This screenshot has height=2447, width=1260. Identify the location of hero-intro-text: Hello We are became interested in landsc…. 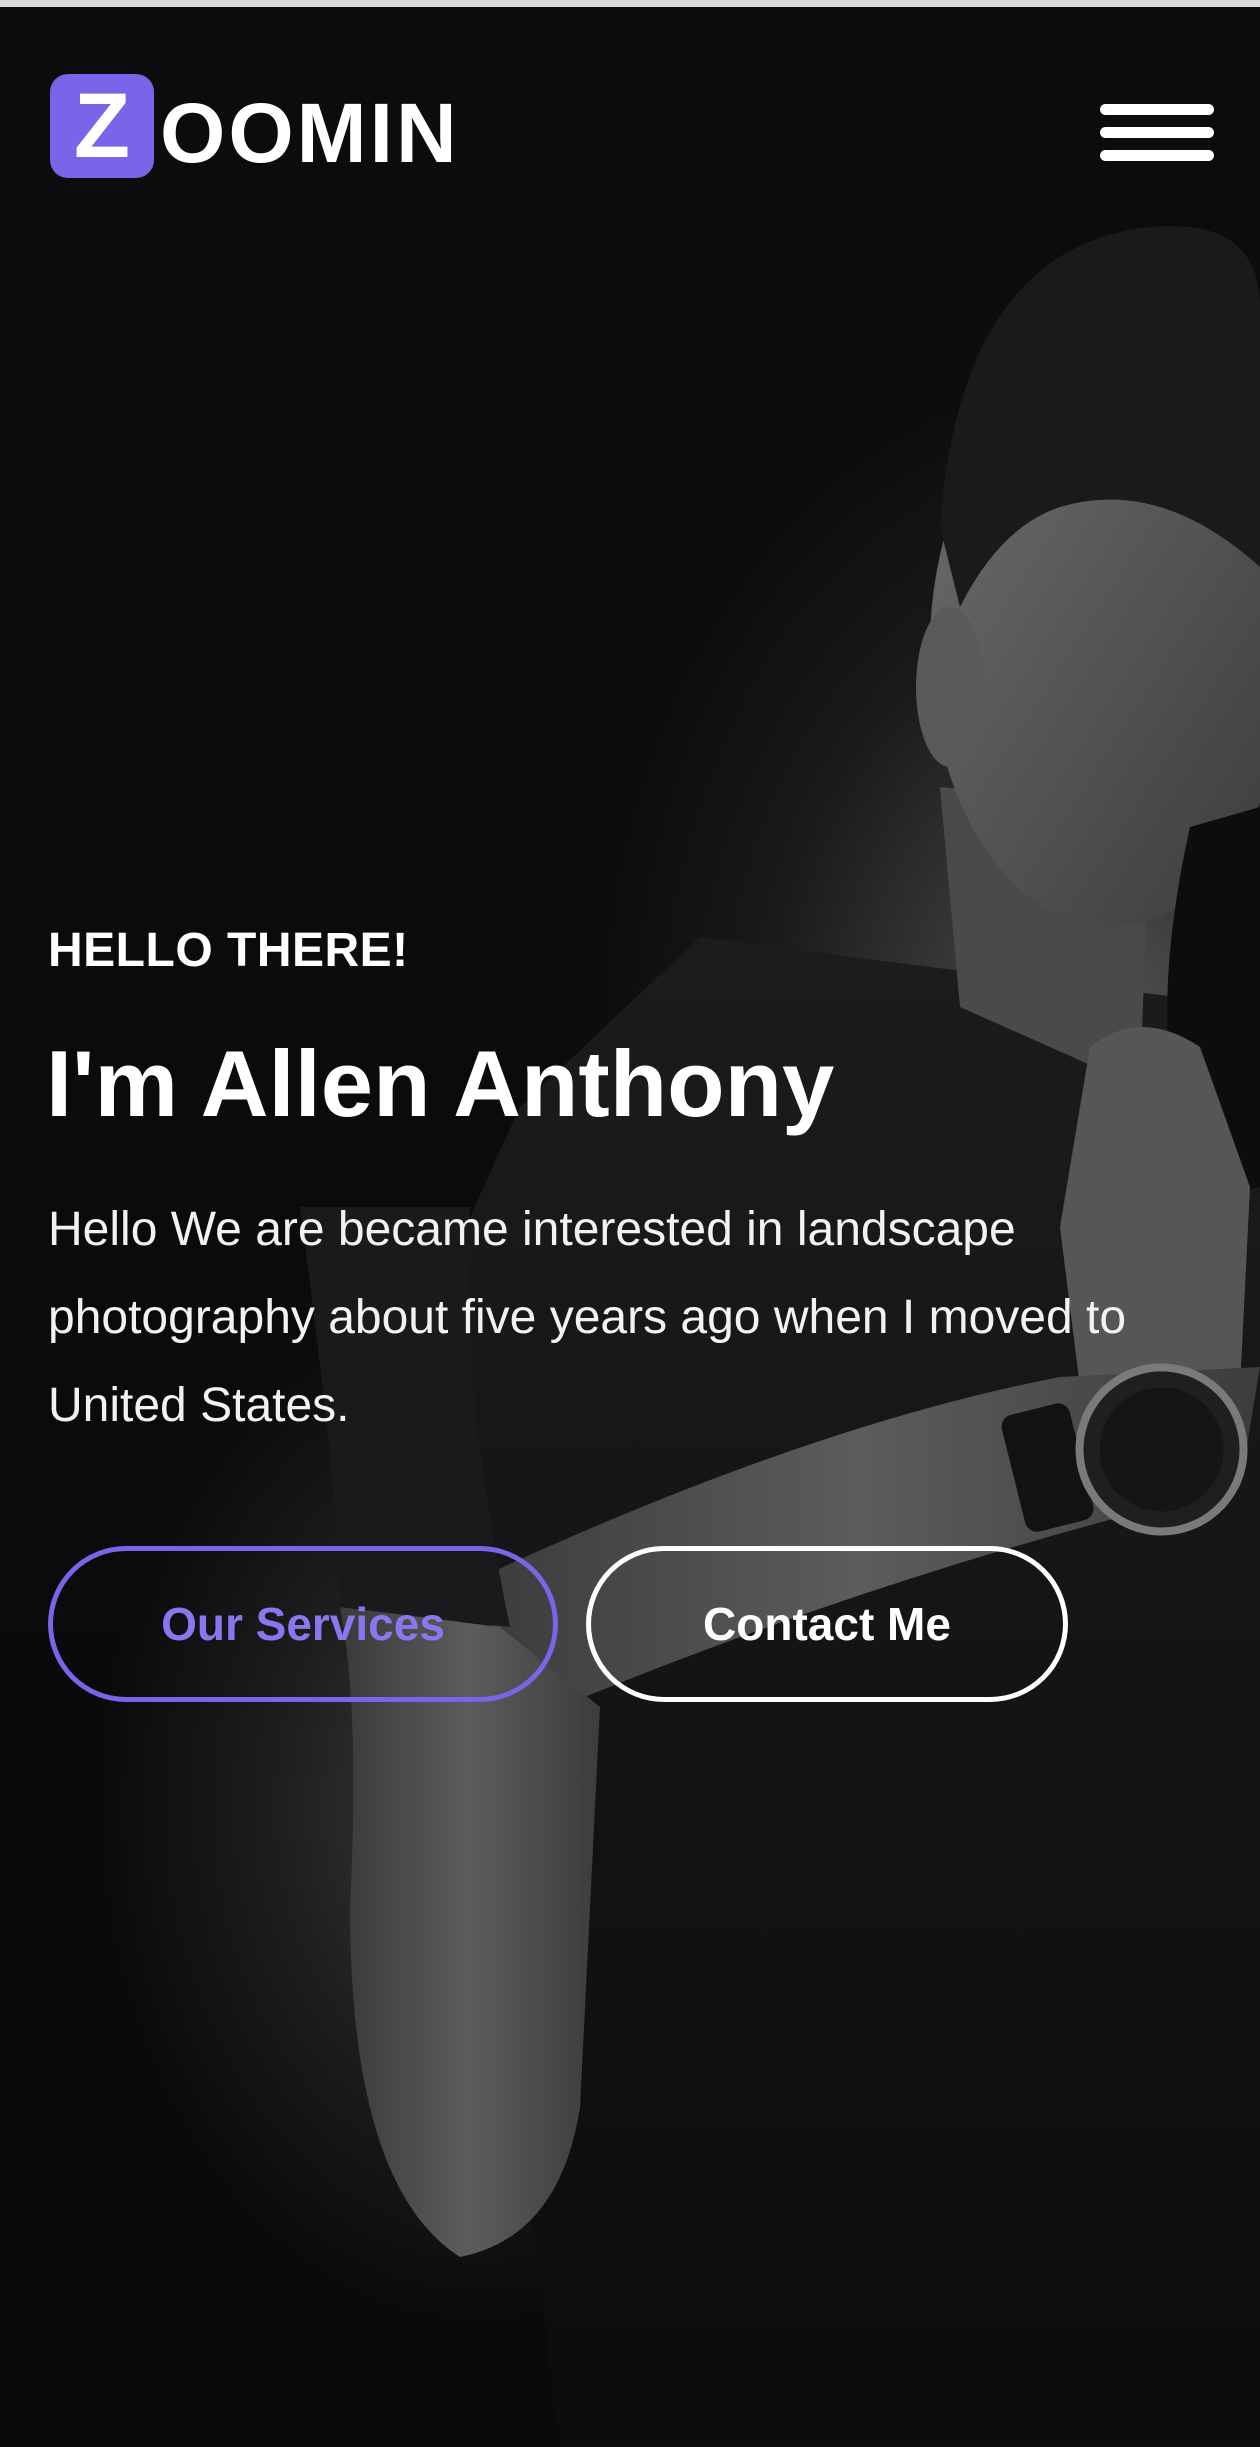
(587, 1317).